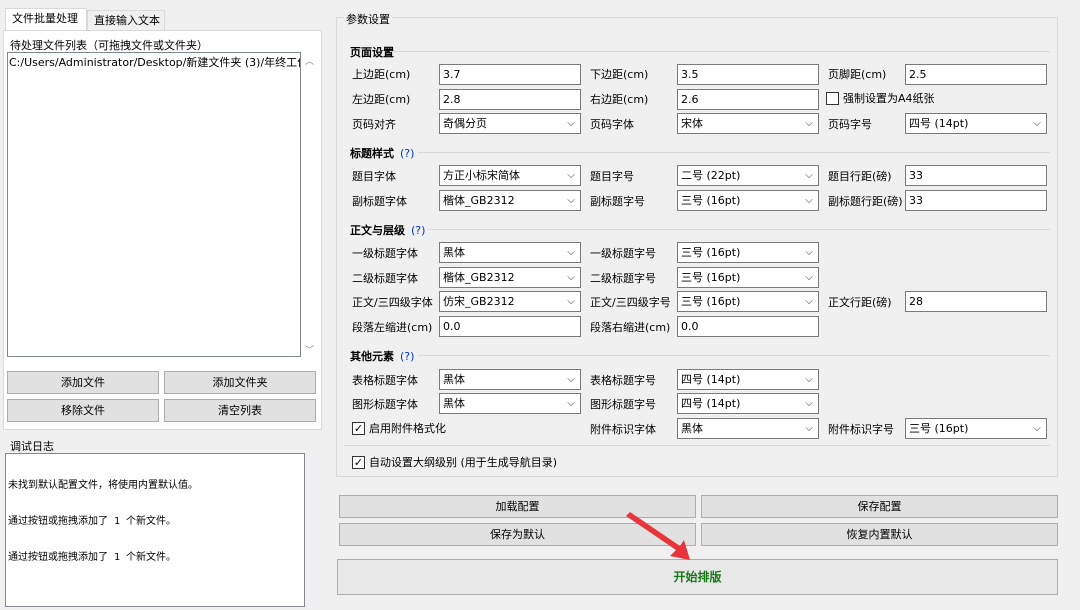  Describe the element at coordinates (976, 200) in the screenshot. I see `subtitle-spacing-field: 33` at that location.